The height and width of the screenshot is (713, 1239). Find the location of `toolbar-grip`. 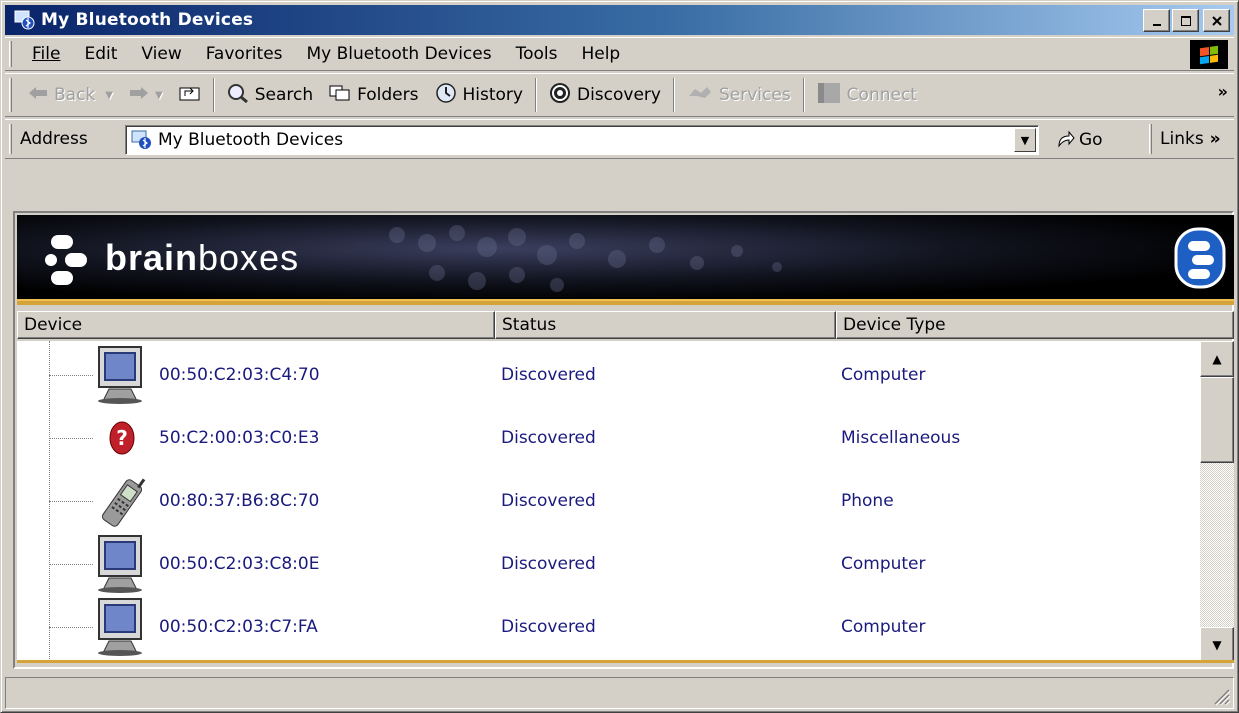

toolbar-grip is located at coordinates (10, 95).